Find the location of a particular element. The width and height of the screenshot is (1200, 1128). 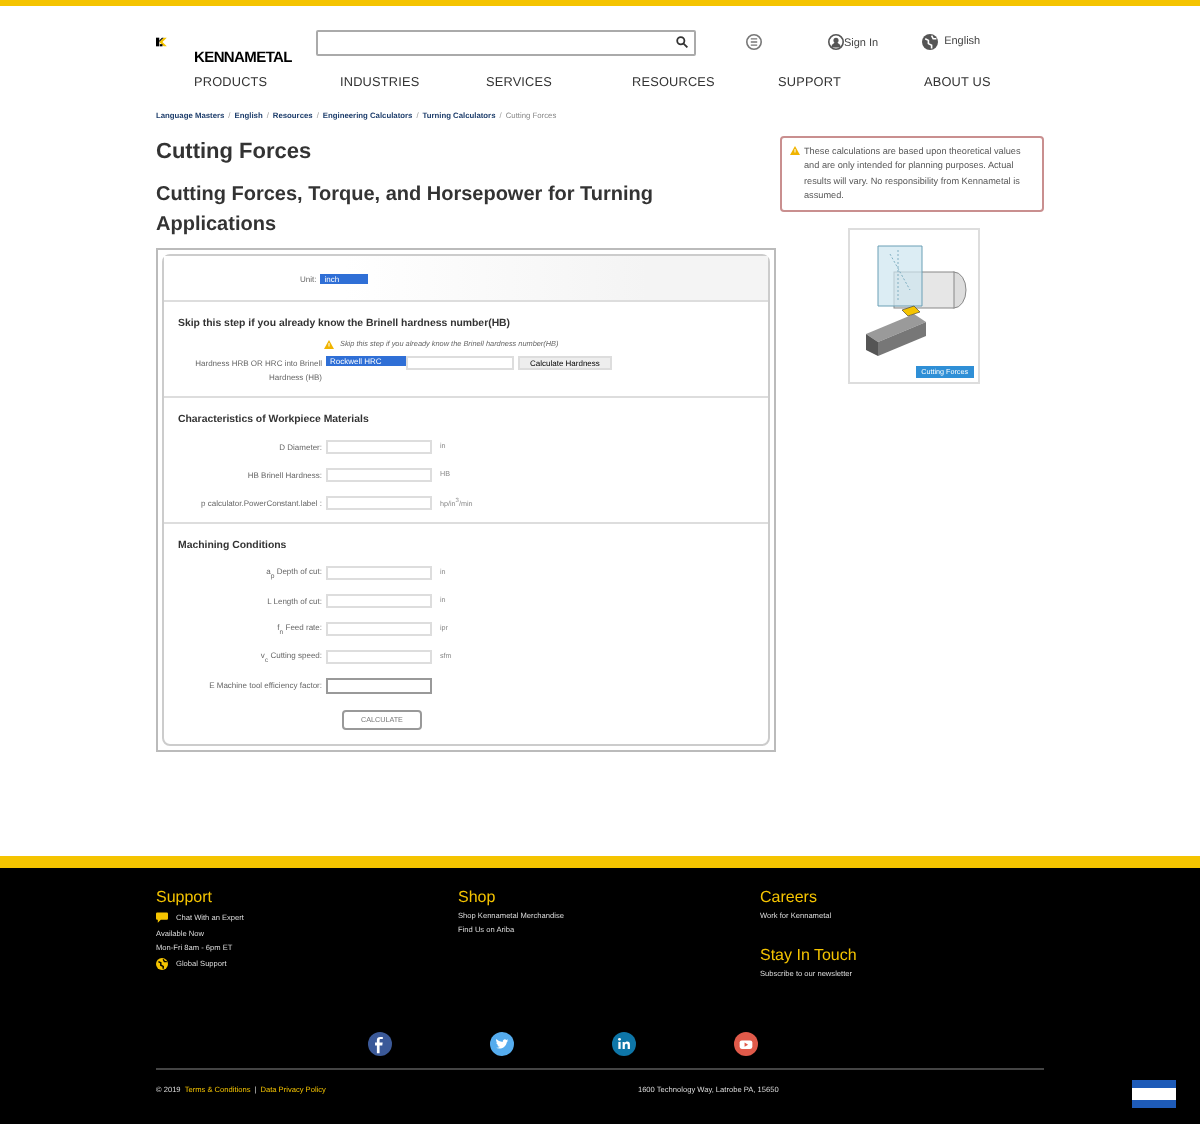

chat-icon is located at coordinates (162, 918).